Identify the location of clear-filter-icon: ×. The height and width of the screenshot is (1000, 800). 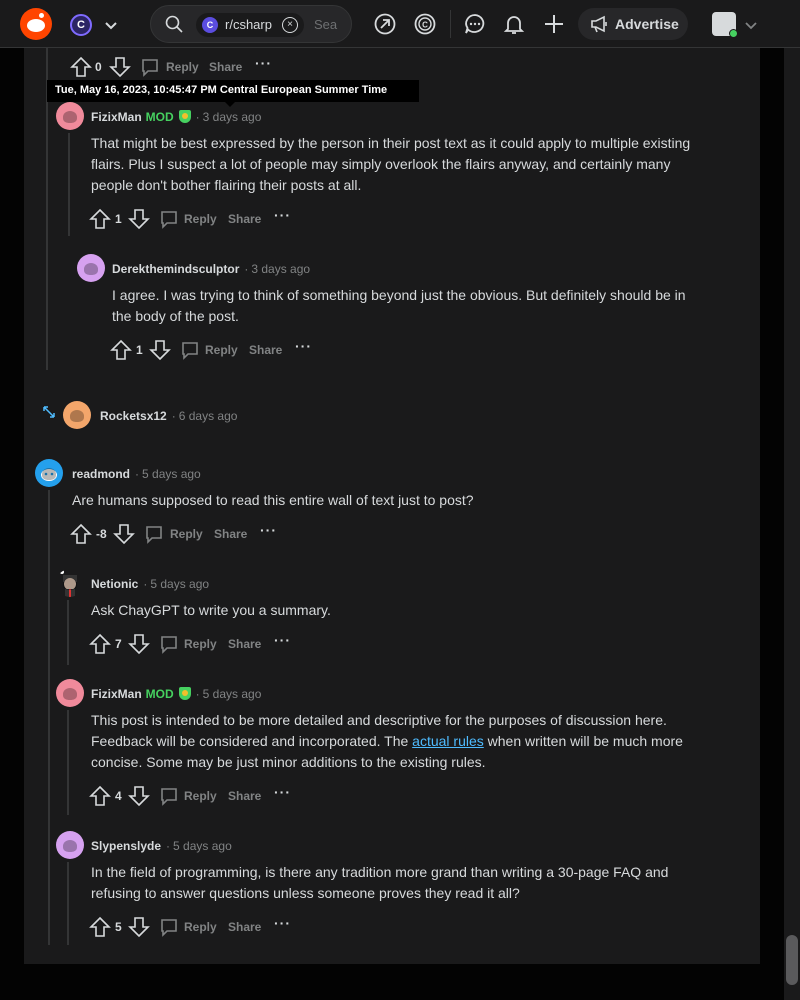
(290, 25).